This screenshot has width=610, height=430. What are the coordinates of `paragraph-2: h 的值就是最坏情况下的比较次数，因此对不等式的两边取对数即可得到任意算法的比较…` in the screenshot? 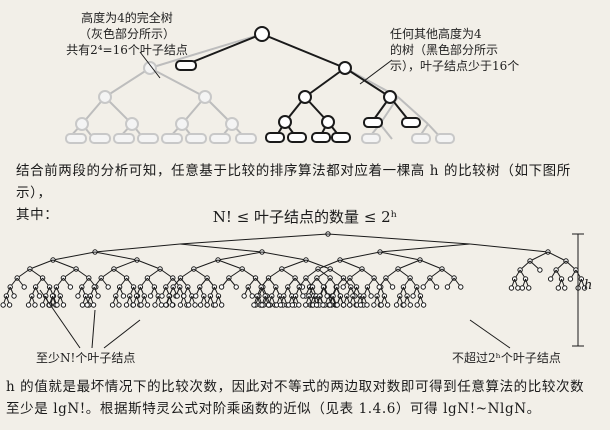 It's located at (306, 398).